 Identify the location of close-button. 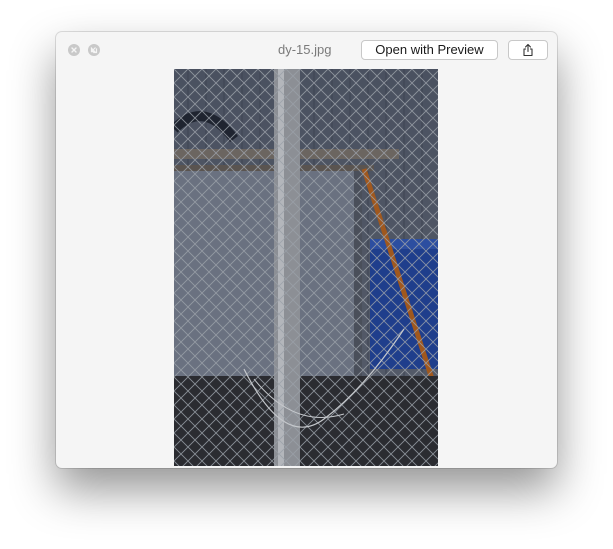
(74, 50).